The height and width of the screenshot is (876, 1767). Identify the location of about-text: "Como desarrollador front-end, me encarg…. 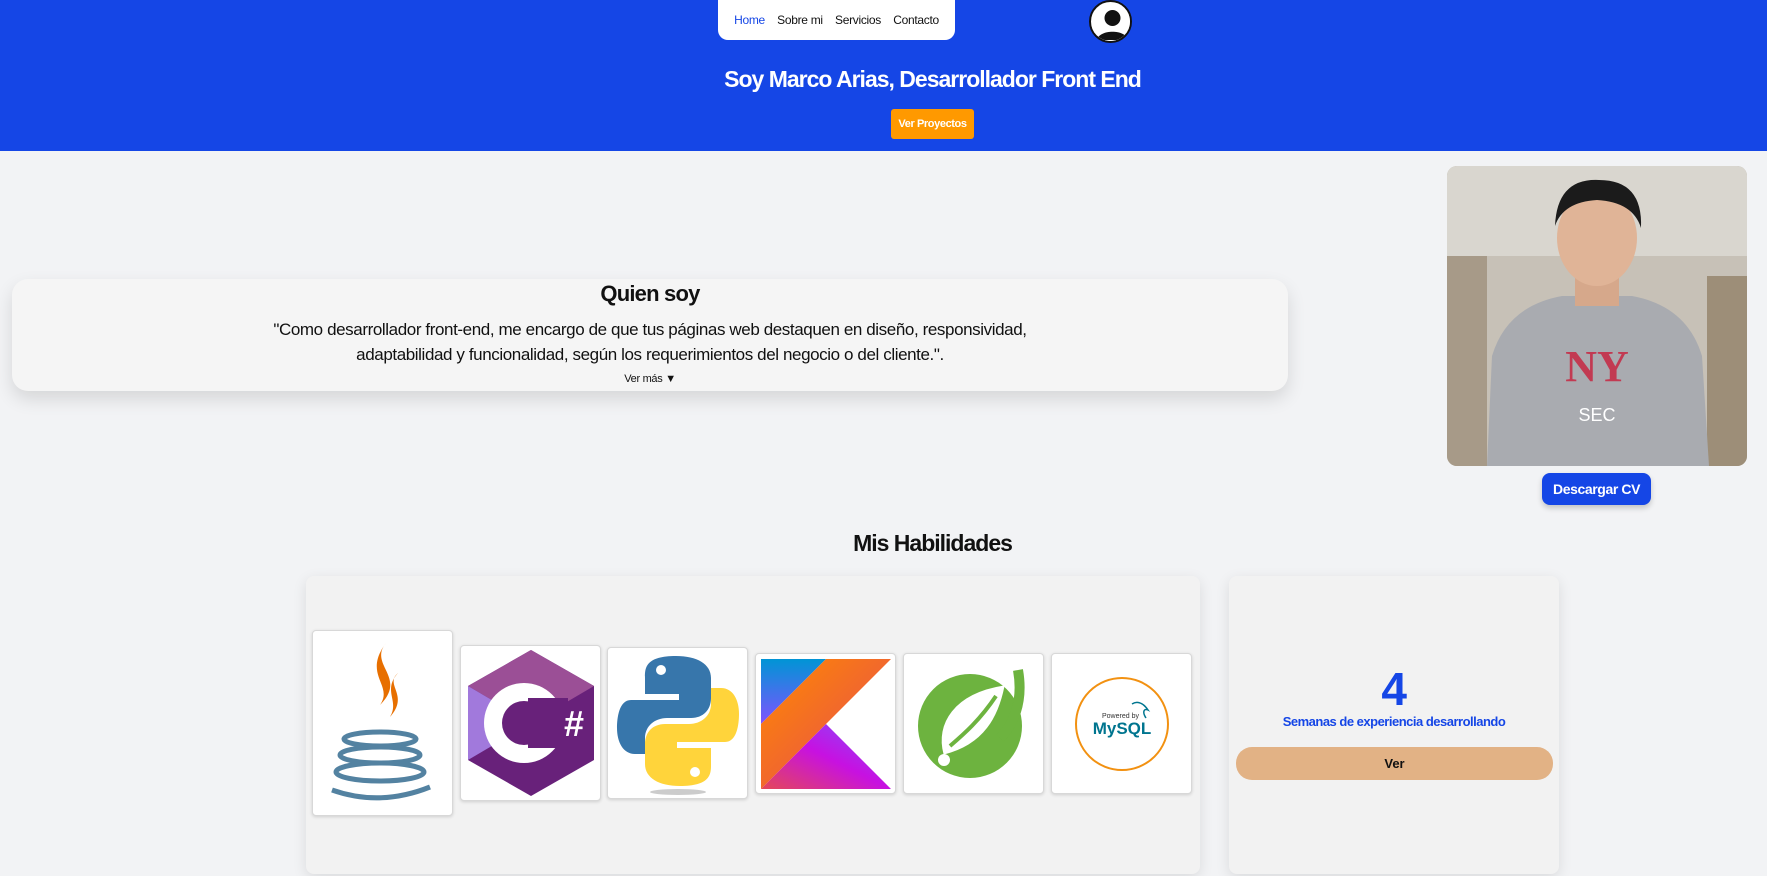
(650, 342).